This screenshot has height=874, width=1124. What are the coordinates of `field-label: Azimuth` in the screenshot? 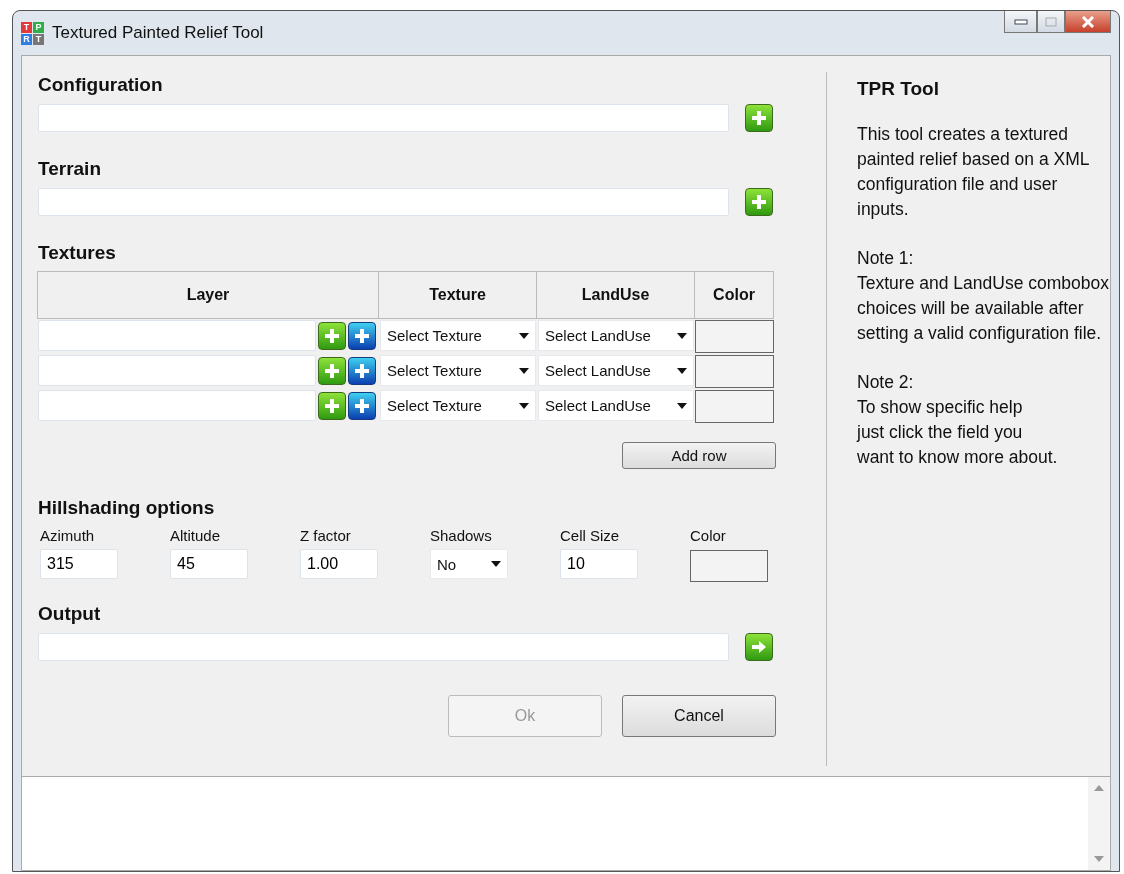 It's located at (68, 536).